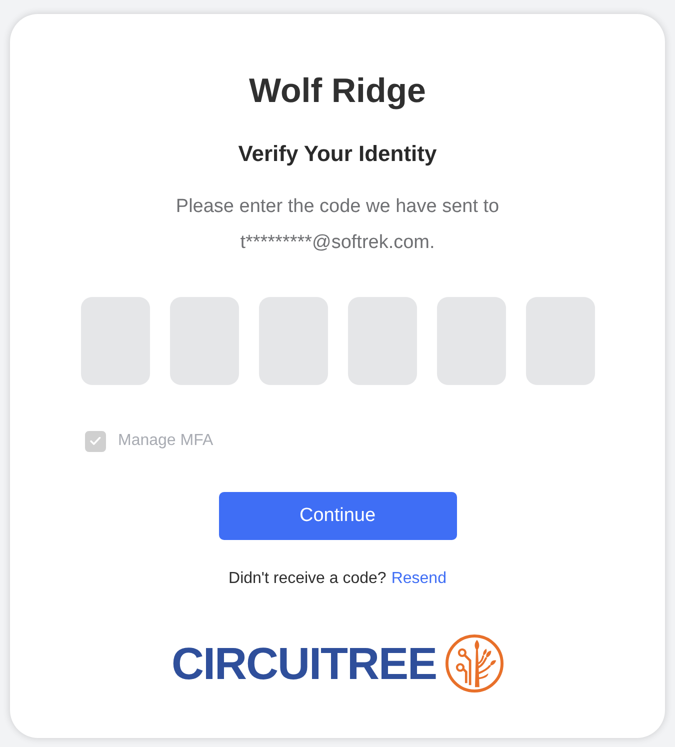 This screenshot has height=747, width=675. What do you see at coordinates (418, 579) in the screenshot?
I see `resend-link: Resend` at bounding box center [418, 579].